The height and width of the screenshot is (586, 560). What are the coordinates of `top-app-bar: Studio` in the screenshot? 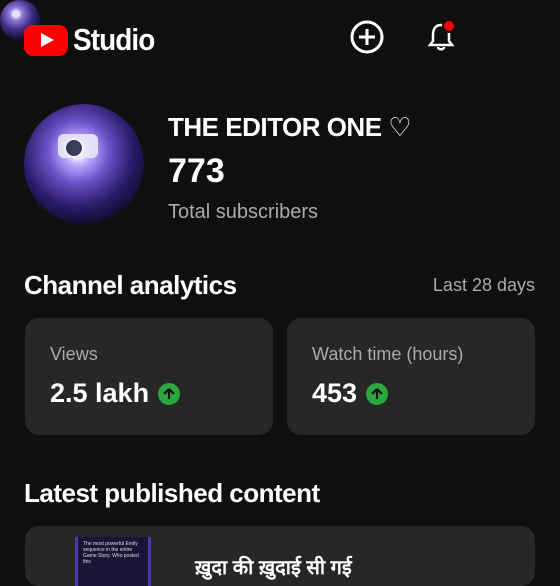 It's located at (280, 39).